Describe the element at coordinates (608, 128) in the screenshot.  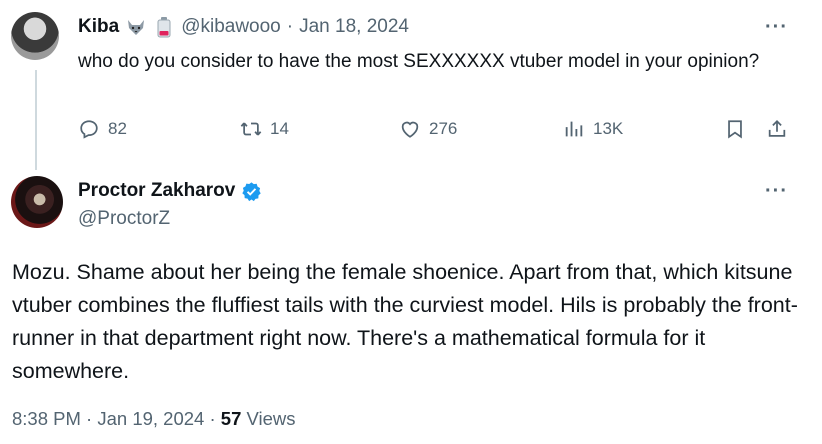
I see `views-count: 13K` at that location.